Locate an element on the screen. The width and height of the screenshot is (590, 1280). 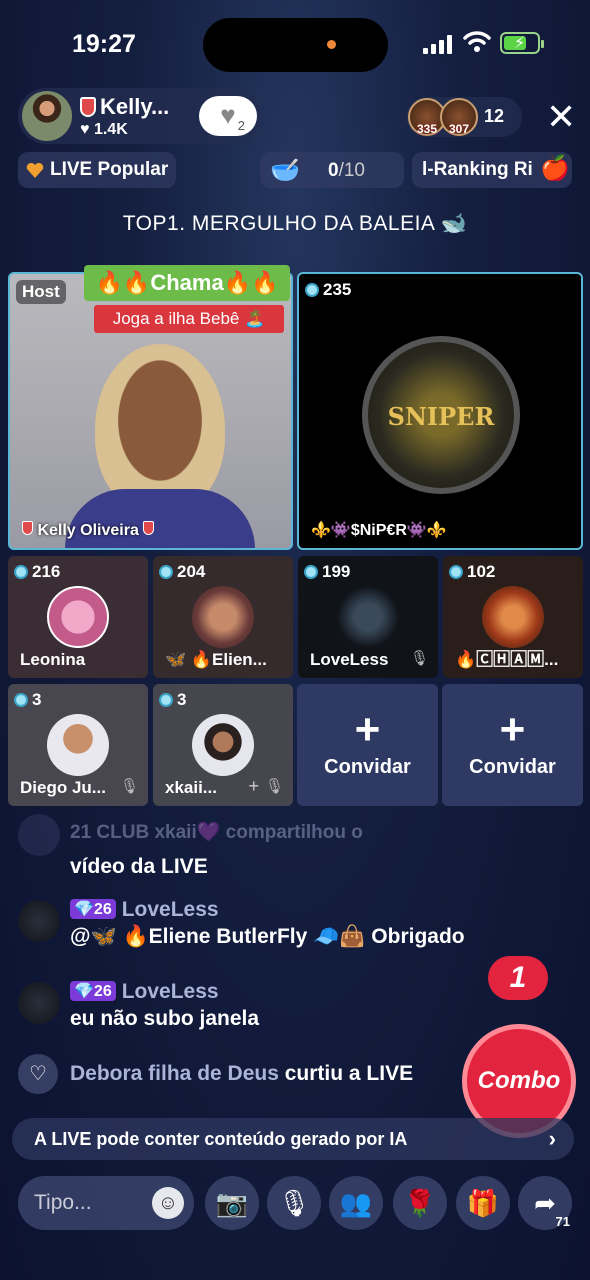
chevron-right-icon: › is located at coordinates (552, 1138).